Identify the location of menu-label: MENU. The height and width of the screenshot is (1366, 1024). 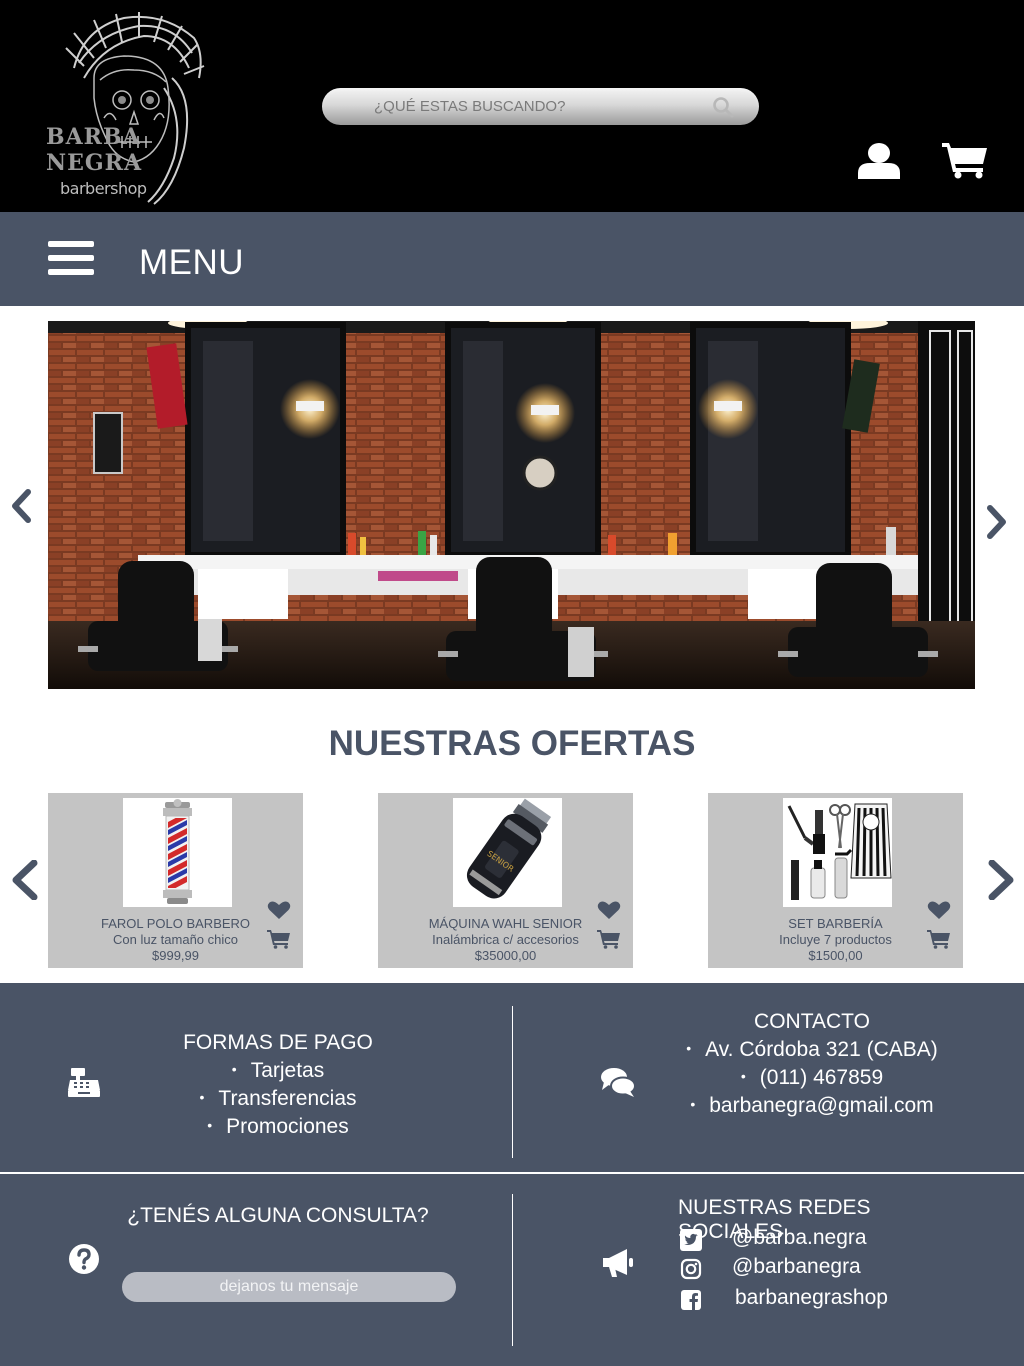
(191, 263).